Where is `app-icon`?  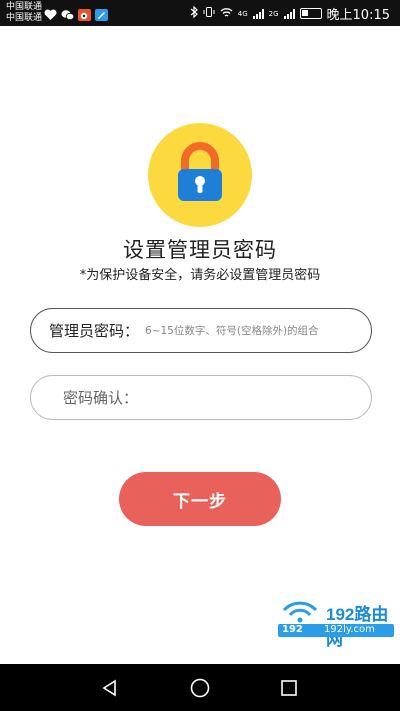
app-icon is located at coordinates (101, 13).